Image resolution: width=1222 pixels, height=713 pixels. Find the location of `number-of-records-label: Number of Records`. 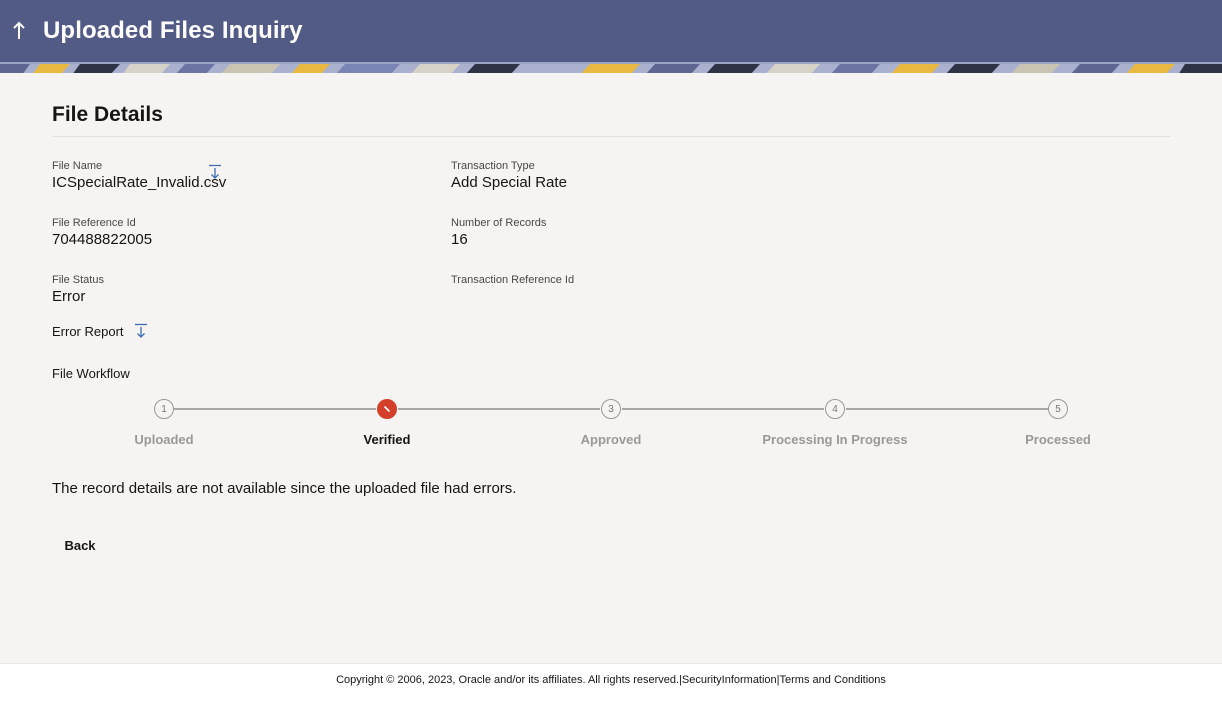

number-of-records-label: Number of Records is located at coordinates (499, 223).